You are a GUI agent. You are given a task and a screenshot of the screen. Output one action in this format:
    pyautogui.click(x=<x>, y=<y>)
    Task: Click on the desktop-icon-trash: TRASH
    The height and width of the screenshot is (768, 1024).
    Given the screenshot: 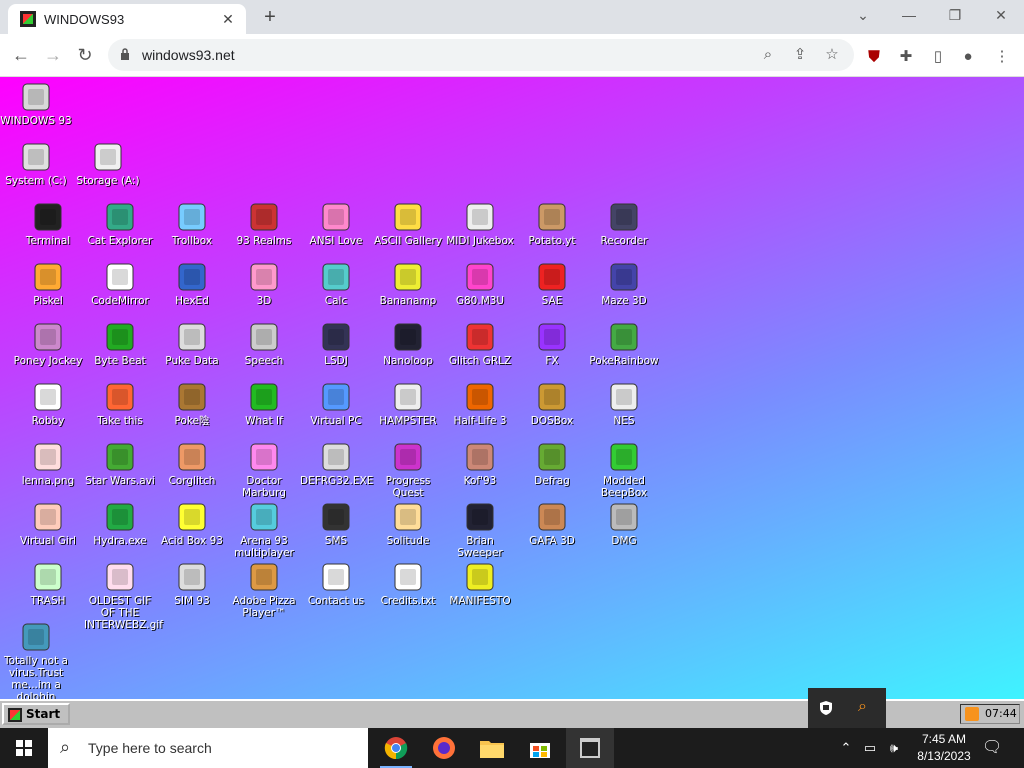 What is the action you would take?
    pyautogui.click(x=48, y=584)
    